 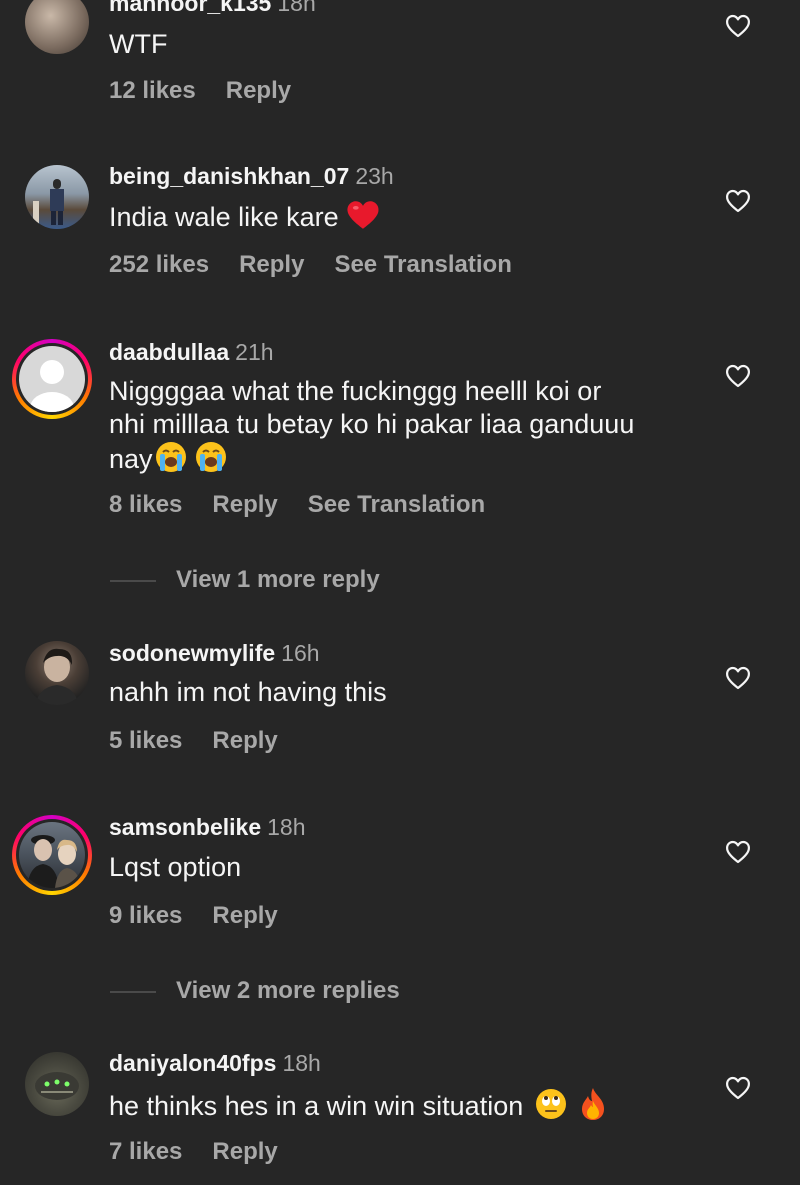 I want to click on comment-username: daabdullaa, so click(x=169, y=352).